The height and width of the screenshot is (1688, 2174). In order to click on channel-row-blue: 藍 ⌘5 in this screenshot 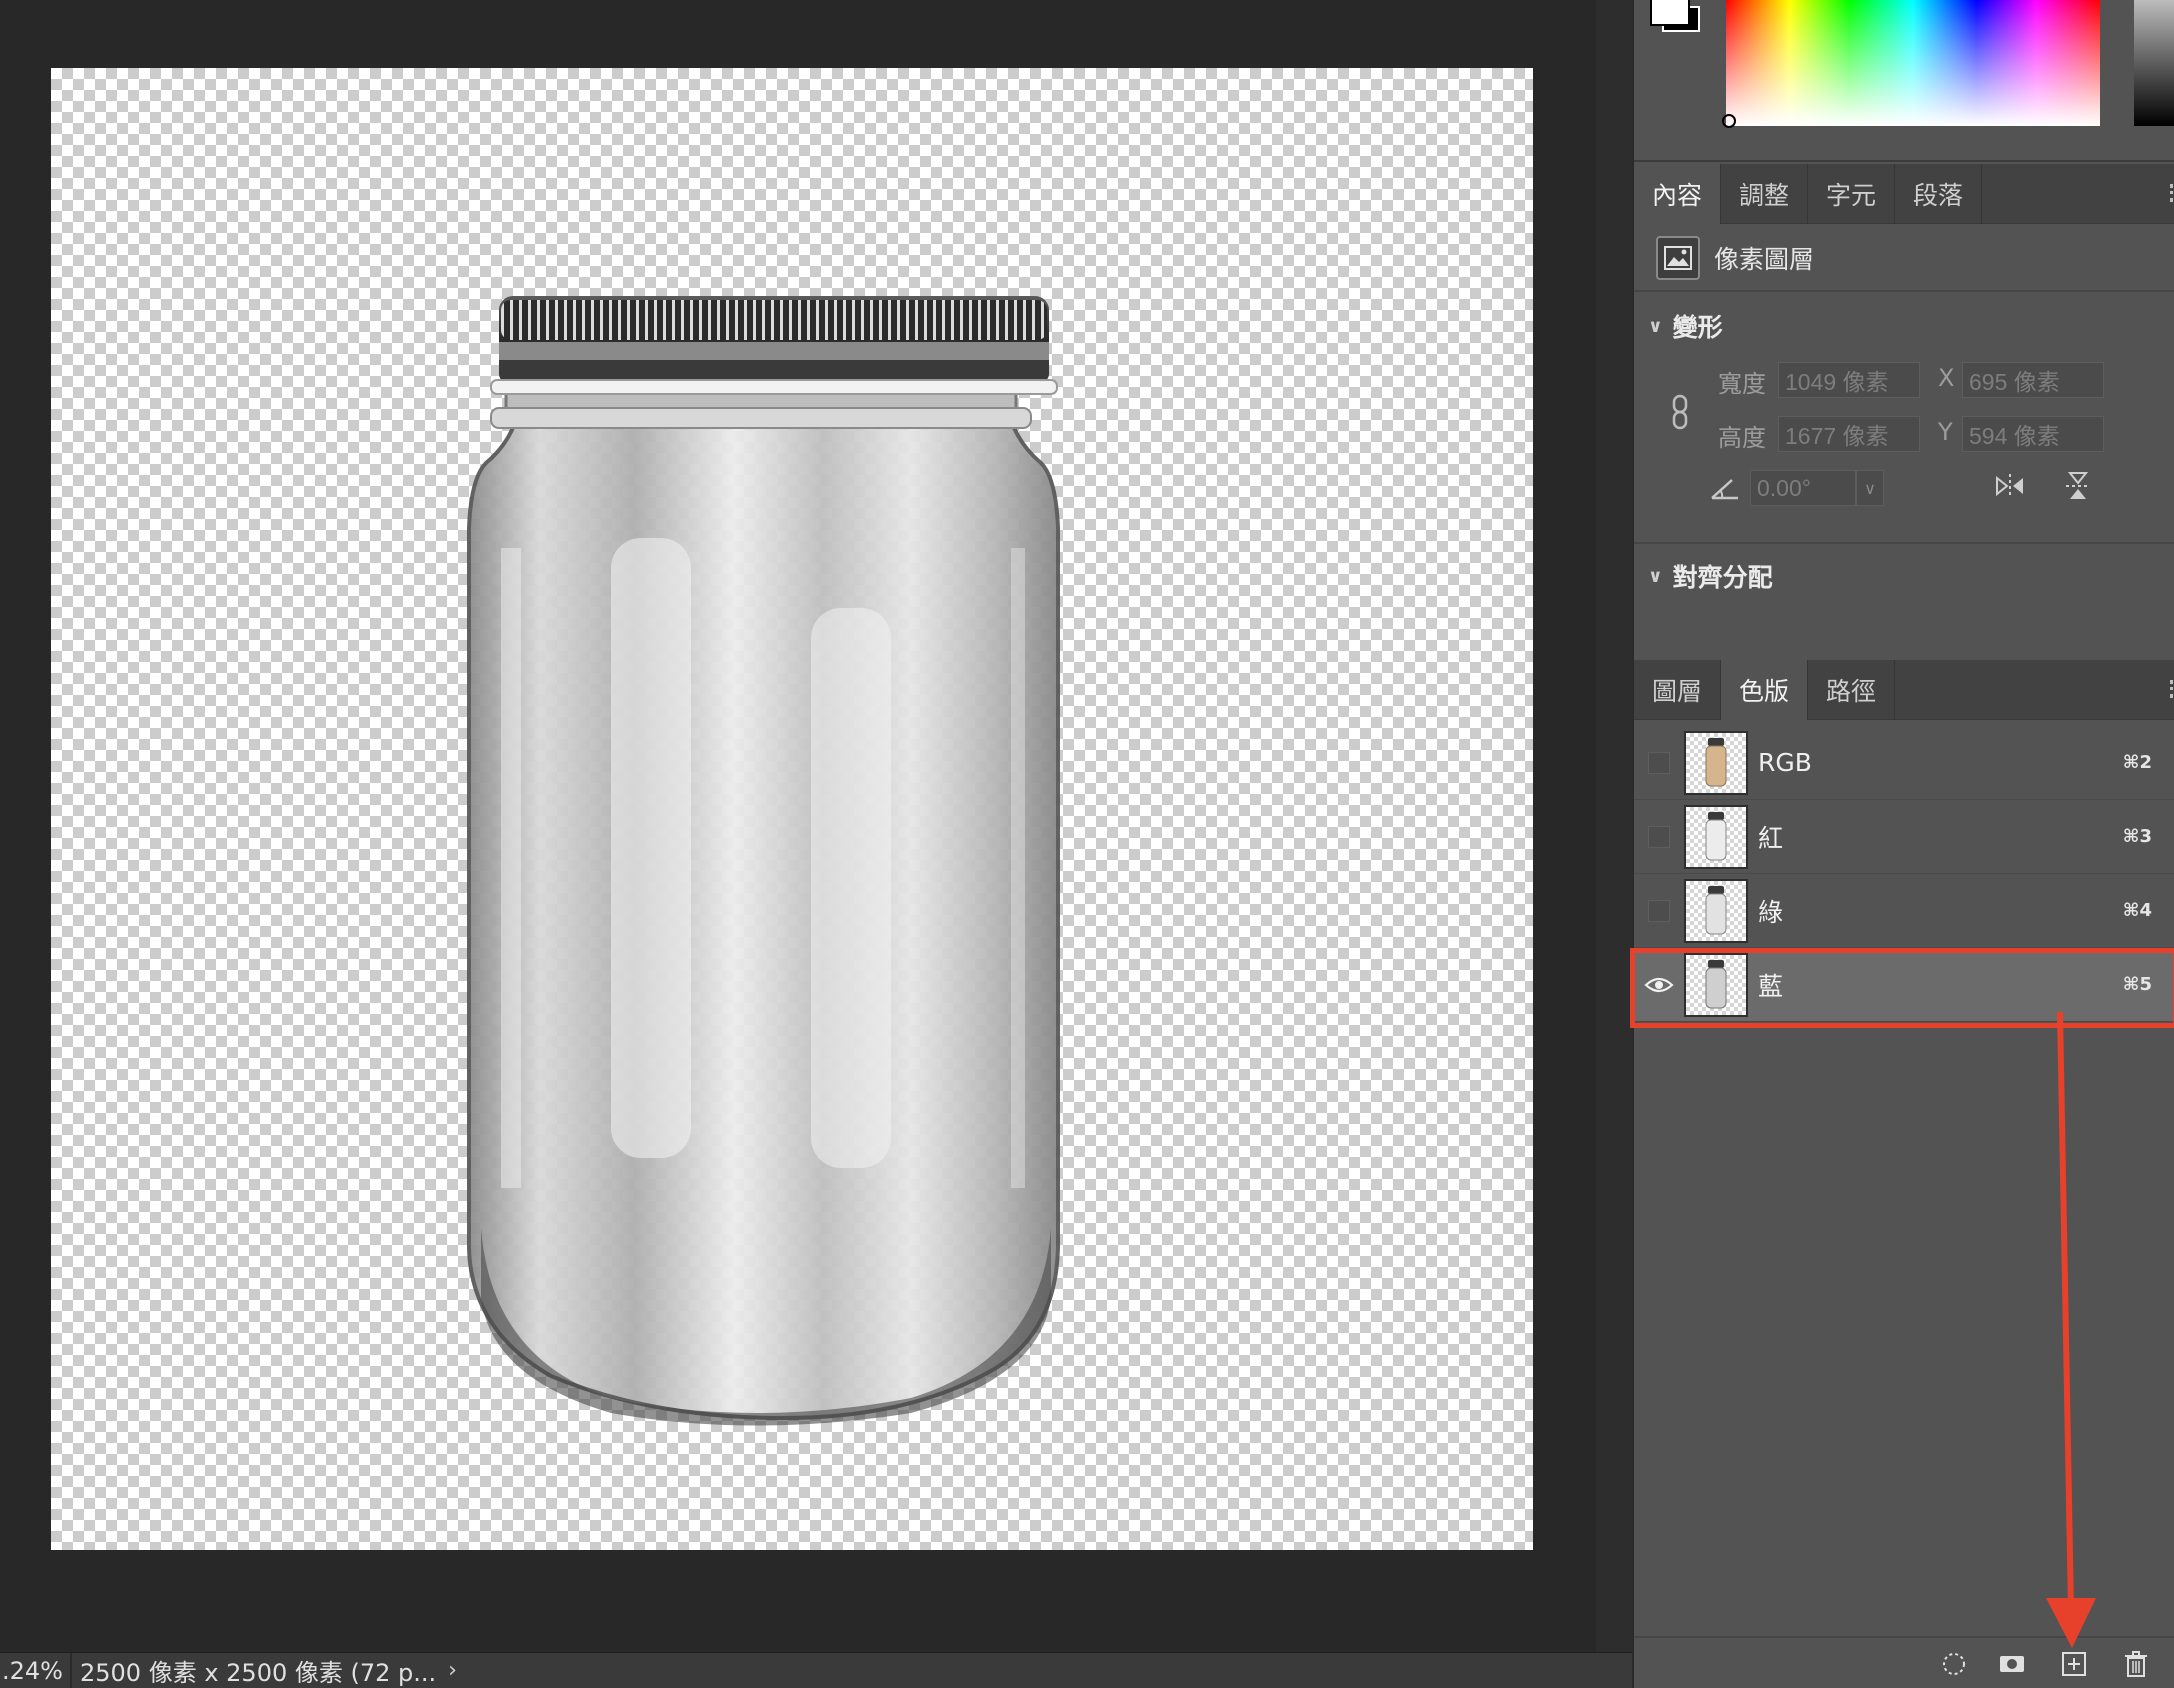, I will do `click(1904, 985)`.